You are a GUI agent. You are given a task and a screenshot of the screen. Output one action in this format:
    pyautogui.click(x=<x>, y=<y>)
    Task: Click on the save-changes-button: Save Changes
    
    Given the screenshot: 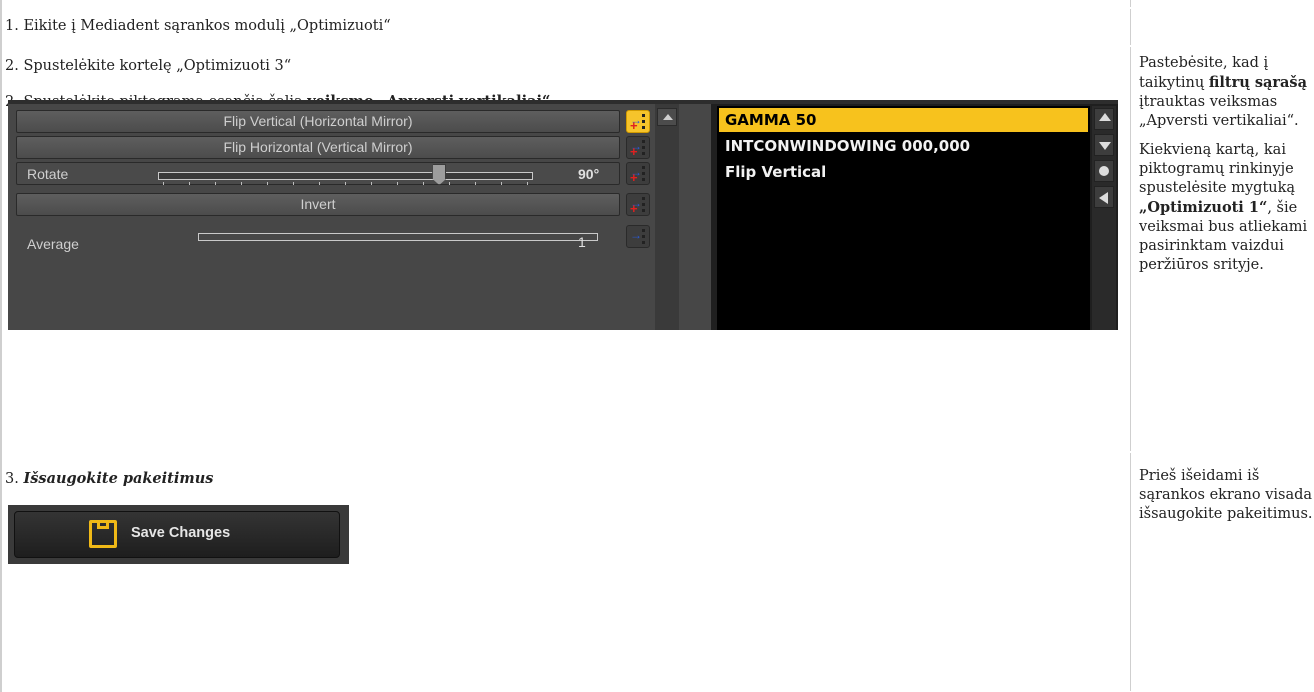 What is the action you would take?
    pyautogui.click(x=177, y=534)
    